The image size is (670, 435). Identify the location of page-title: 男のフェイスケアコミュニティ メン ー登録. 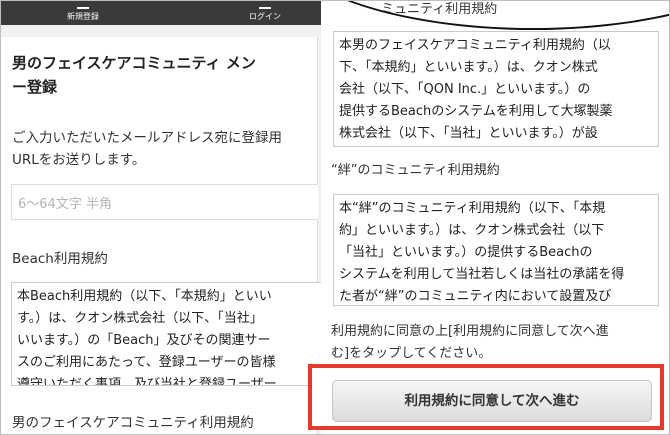
(167, 75).